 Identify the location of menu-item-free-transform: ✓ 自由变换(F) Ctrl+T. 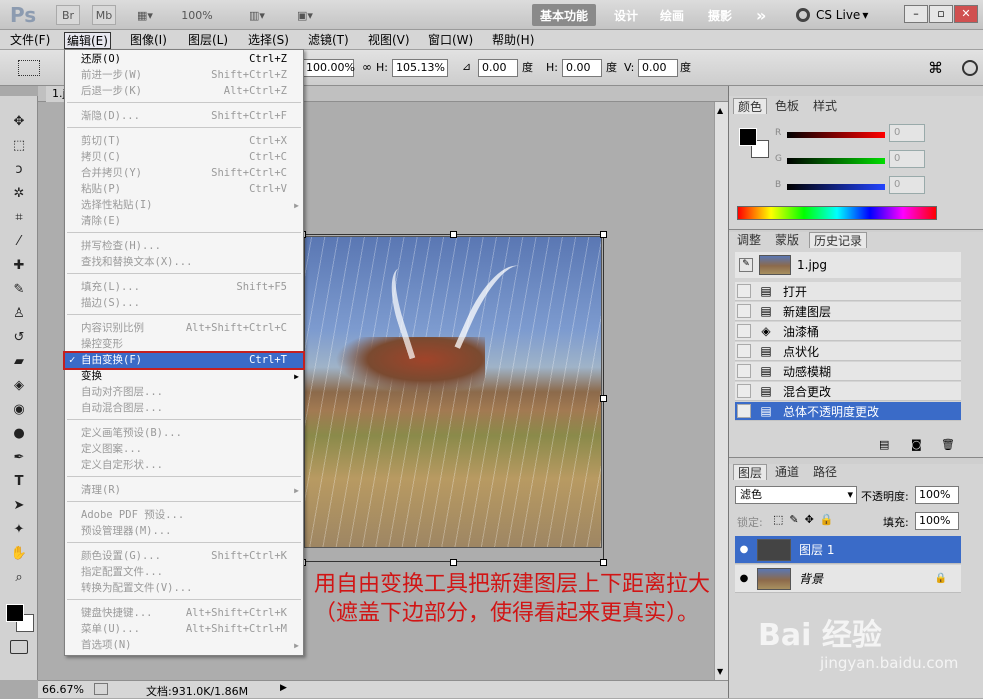
(184, 360).